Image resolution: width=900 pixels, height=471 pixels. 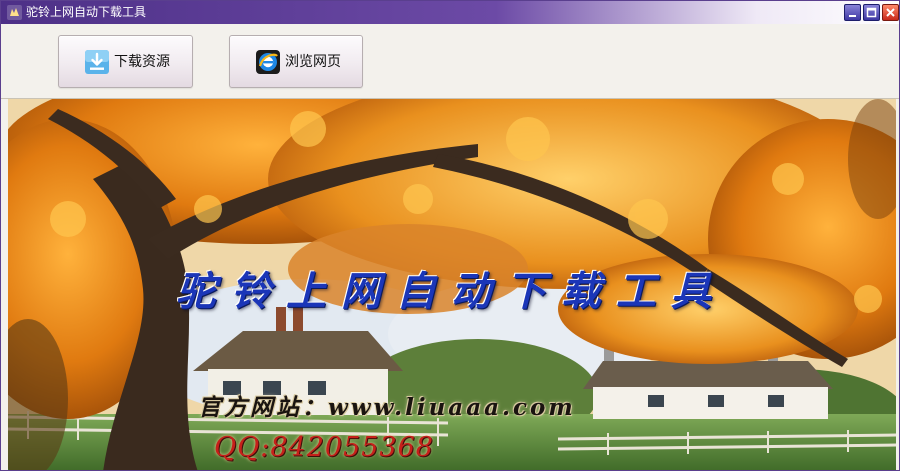 What do you see at coordinates (268, 62) in the screenshot?
I see `internet-explorer-icon` at bounding box center [268, 62].